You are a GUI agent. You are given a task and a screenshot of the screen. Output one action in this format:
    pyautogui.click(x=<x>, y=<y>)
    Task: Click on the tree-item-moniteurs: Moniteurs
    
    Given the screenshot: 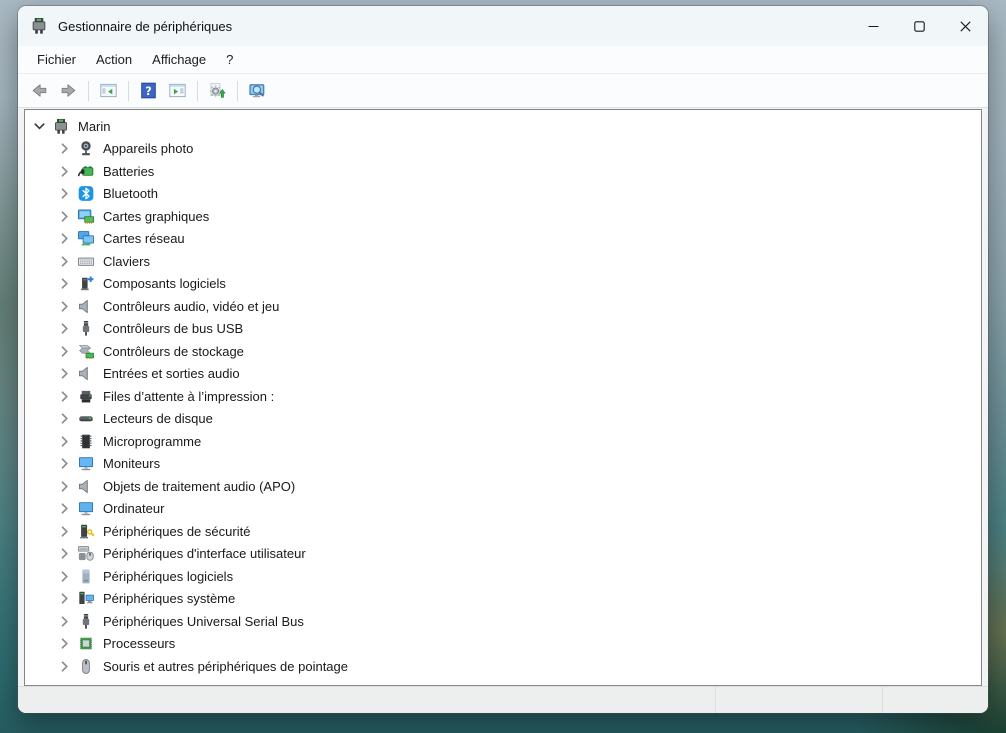 What is the action you would take?
    pyautogui.click(x=503, y=464)
    